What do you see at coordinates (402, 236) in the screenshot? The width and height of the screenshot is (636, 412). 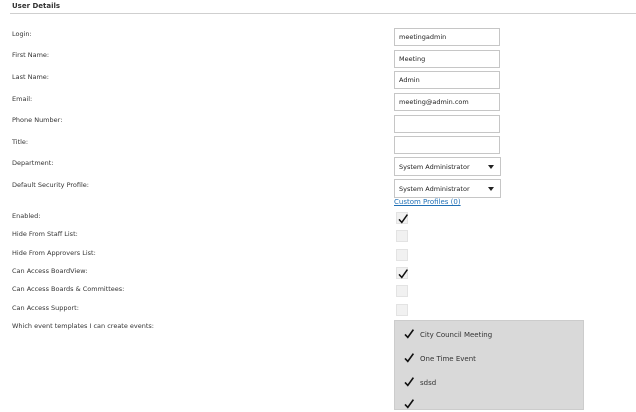 I see `hide-staff-checkbox` at bounding box center [402, 236].